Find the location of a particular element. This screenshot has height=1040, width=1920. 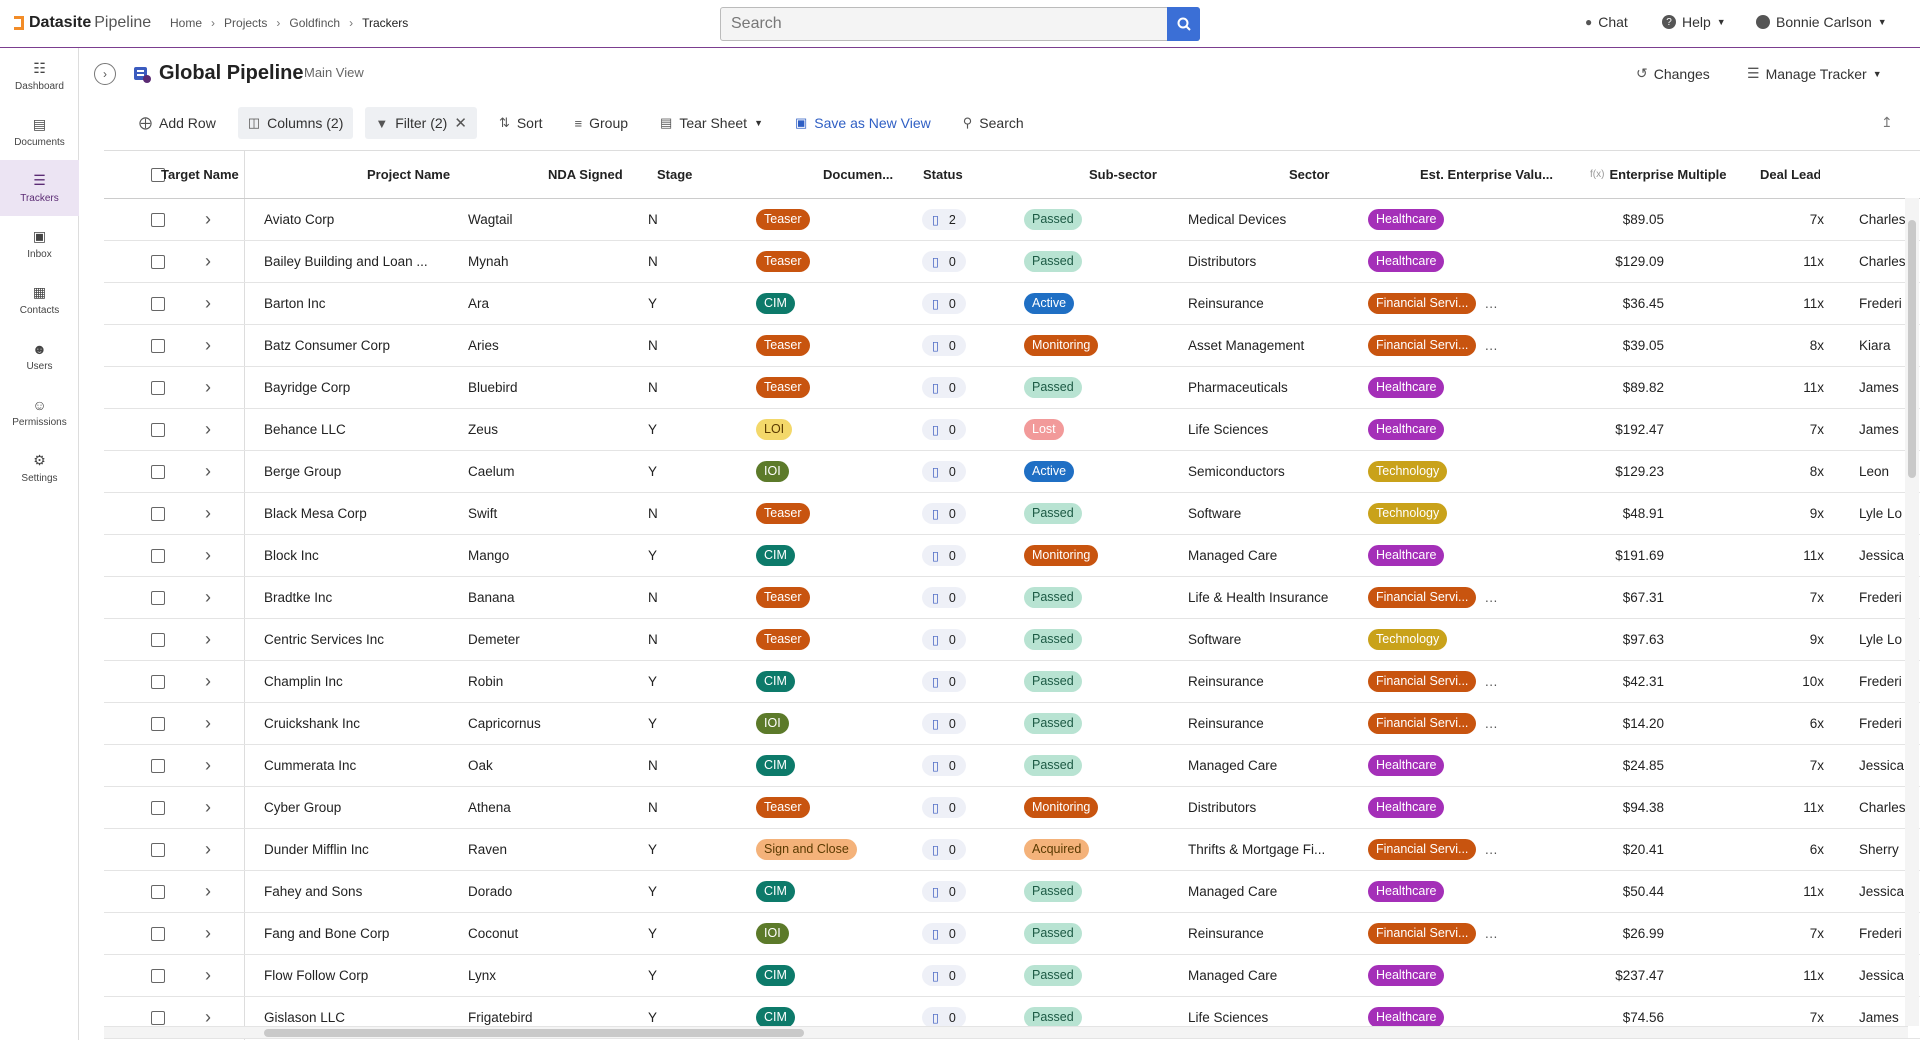

column-header-mult: f(x) Enterprise Multiple is located at coordinates (1665, 174).